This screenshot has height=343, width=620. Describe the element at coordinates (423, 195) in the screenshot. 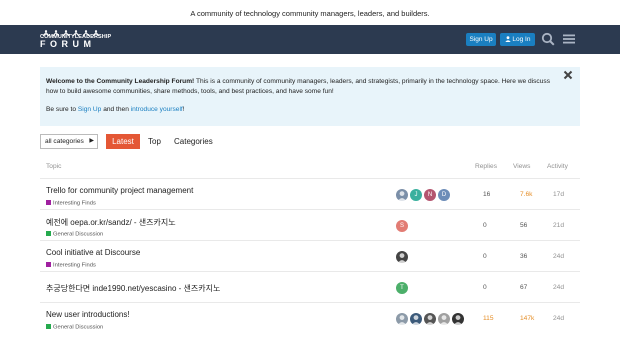

I see `posters: JND` at that location.